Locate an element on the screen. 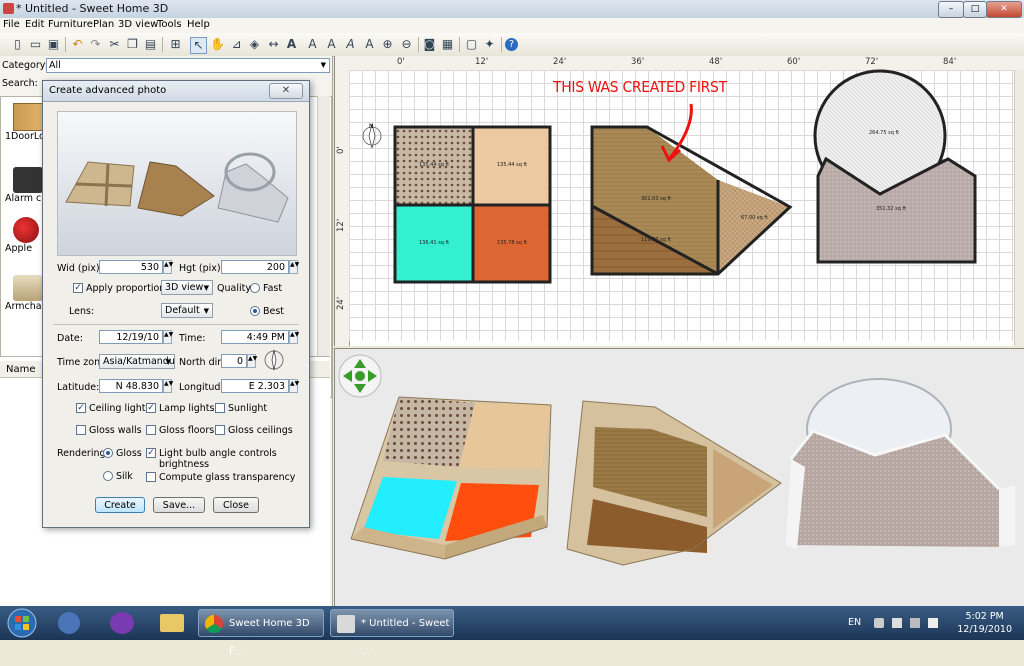 The height and width of the screenshot is (666, 1024). text-style-icon: A is located at coordinates (312, 44).